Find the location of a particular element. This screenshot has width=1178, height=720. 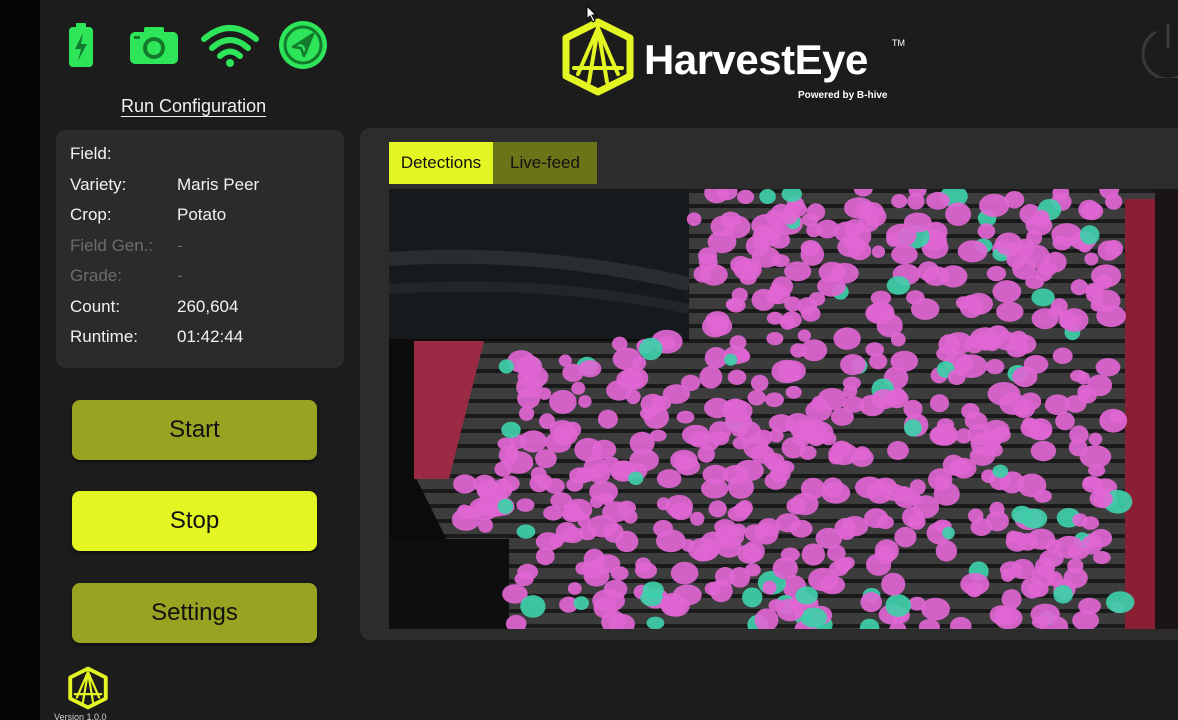

grade-row: Grade: - is located at coordinates (126, 278).